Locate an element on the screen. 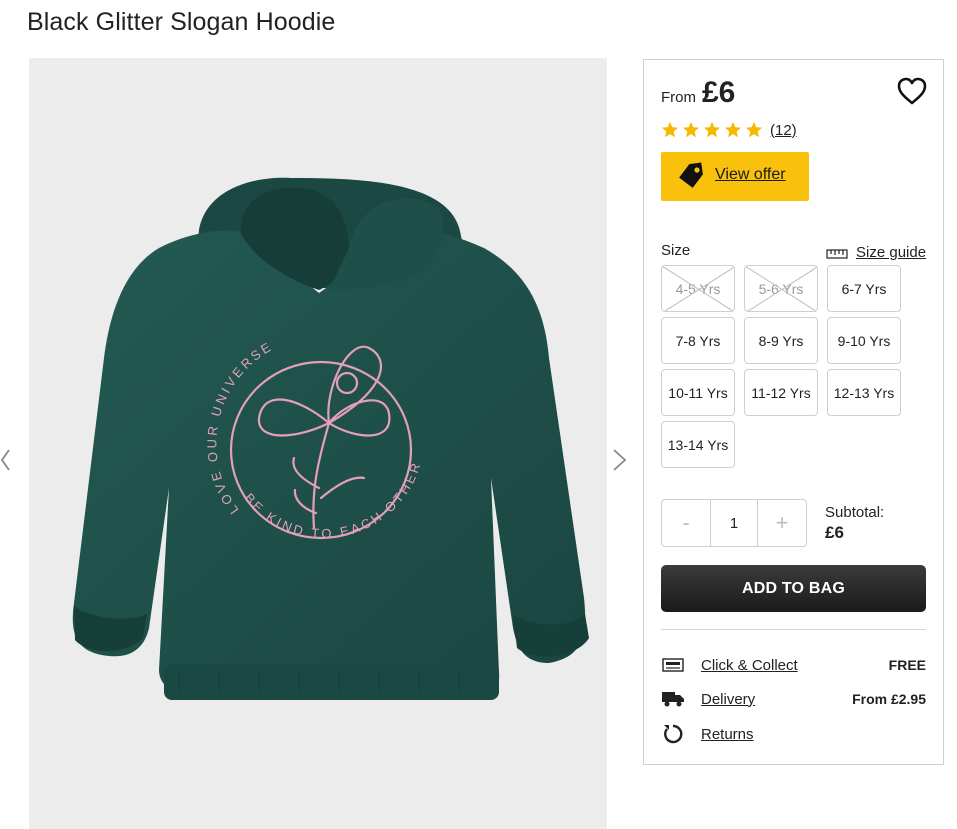 The width and height of the screenshot is (957, 829). product-title: Black Glitter Slogan Hoodie is located at coordinates (181, 22).